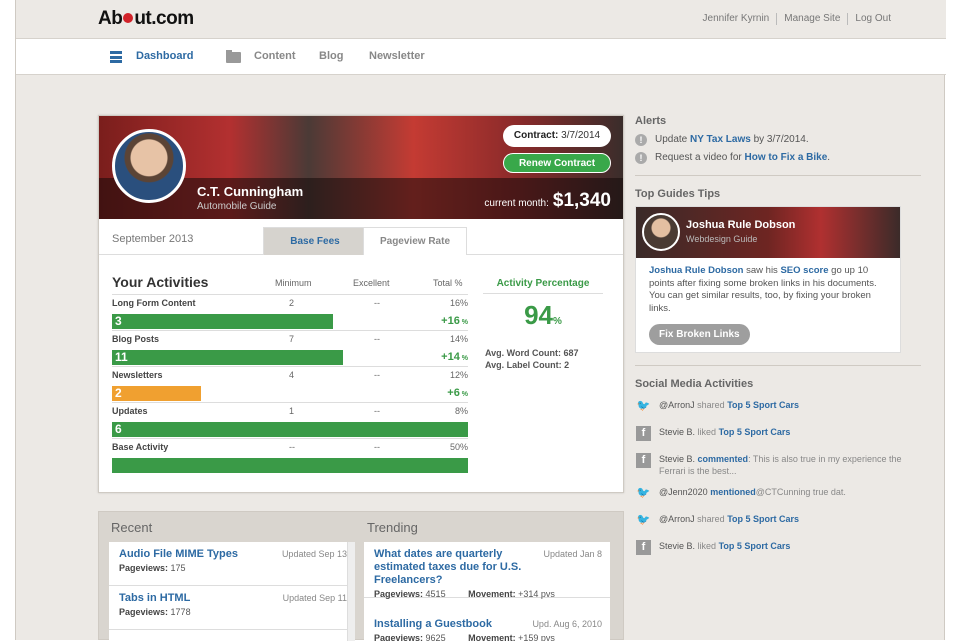 This screenshot has height=641, width=960. What do you see at coordinates (233, 56) in the screenshot?
I see `folder-icon` at bounding box center [233, 56].